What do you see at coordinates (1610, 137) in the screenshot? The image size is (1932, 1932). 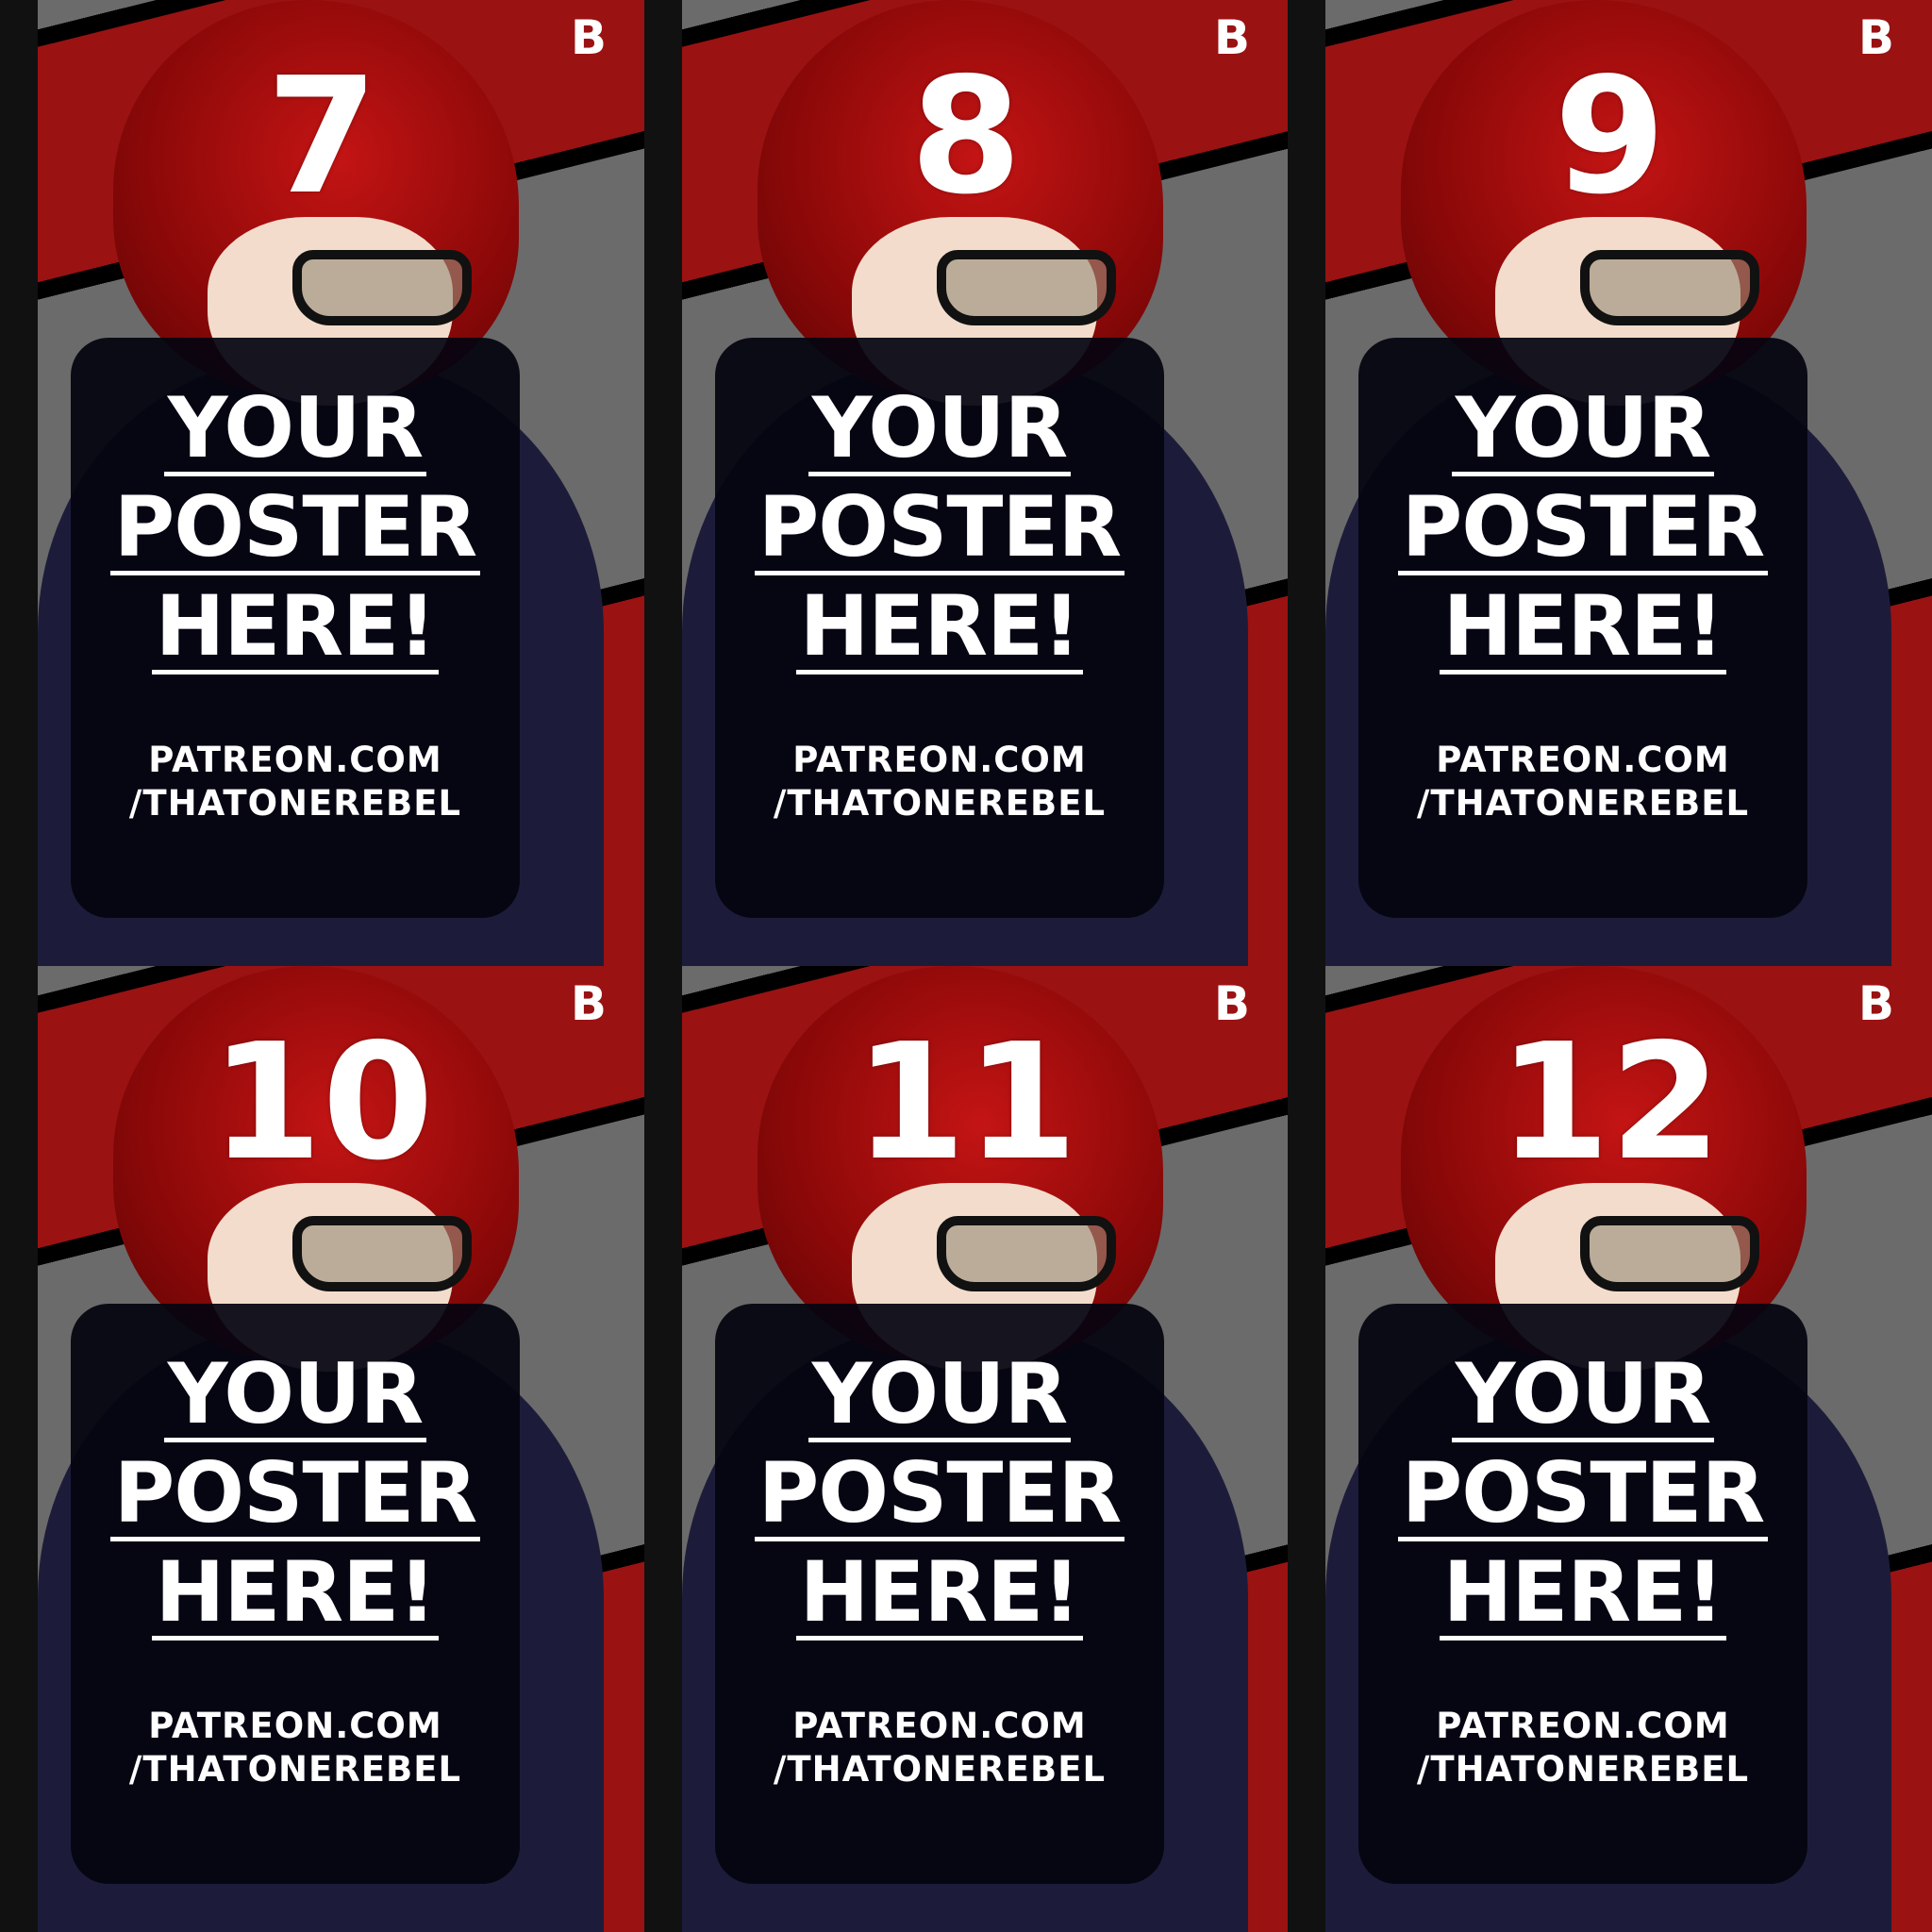 I see `poster-number: 9` at bounding box center [1610, 137].